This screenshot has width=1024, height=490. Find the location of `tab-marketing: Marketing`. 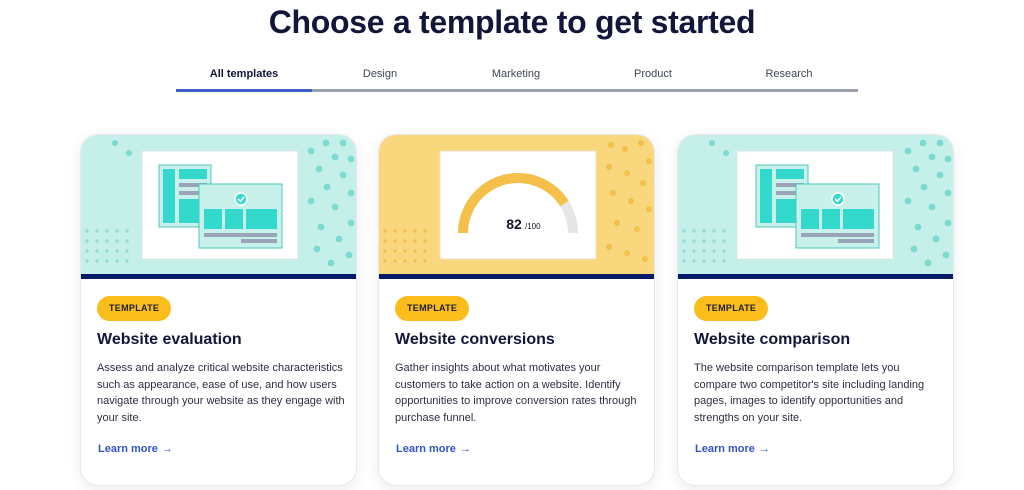

tab-marketing: Marketing is located at coordinates (516, 74).